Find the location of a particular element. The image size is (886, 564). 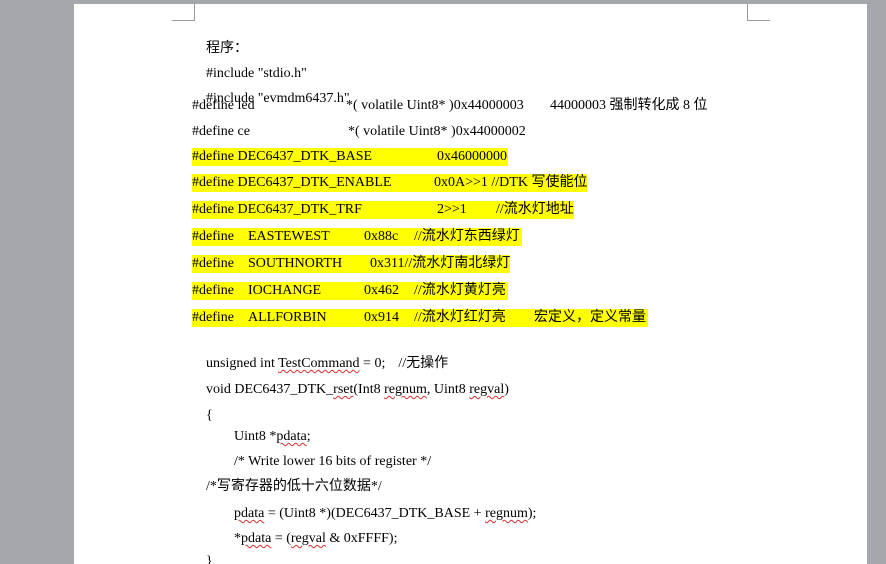

spellcheck-word: pdata is located at coordinates (256, 538).